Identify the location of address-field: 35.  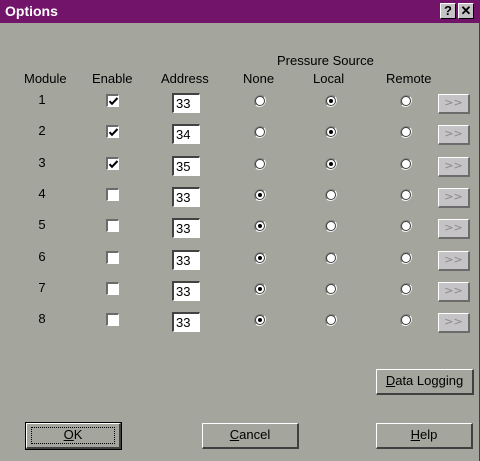
(186, 166).